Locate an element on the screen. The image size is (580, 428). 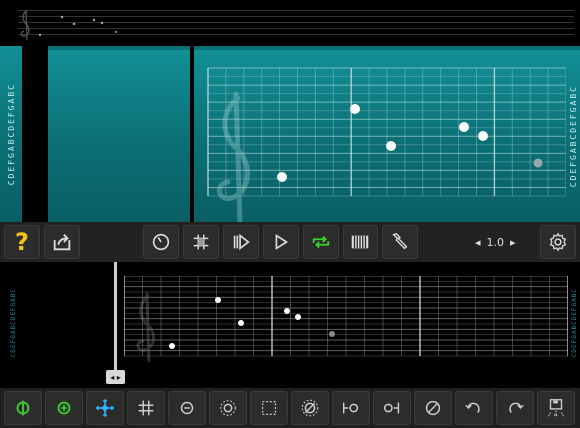
play-icon is located at coordinates (281, 242).